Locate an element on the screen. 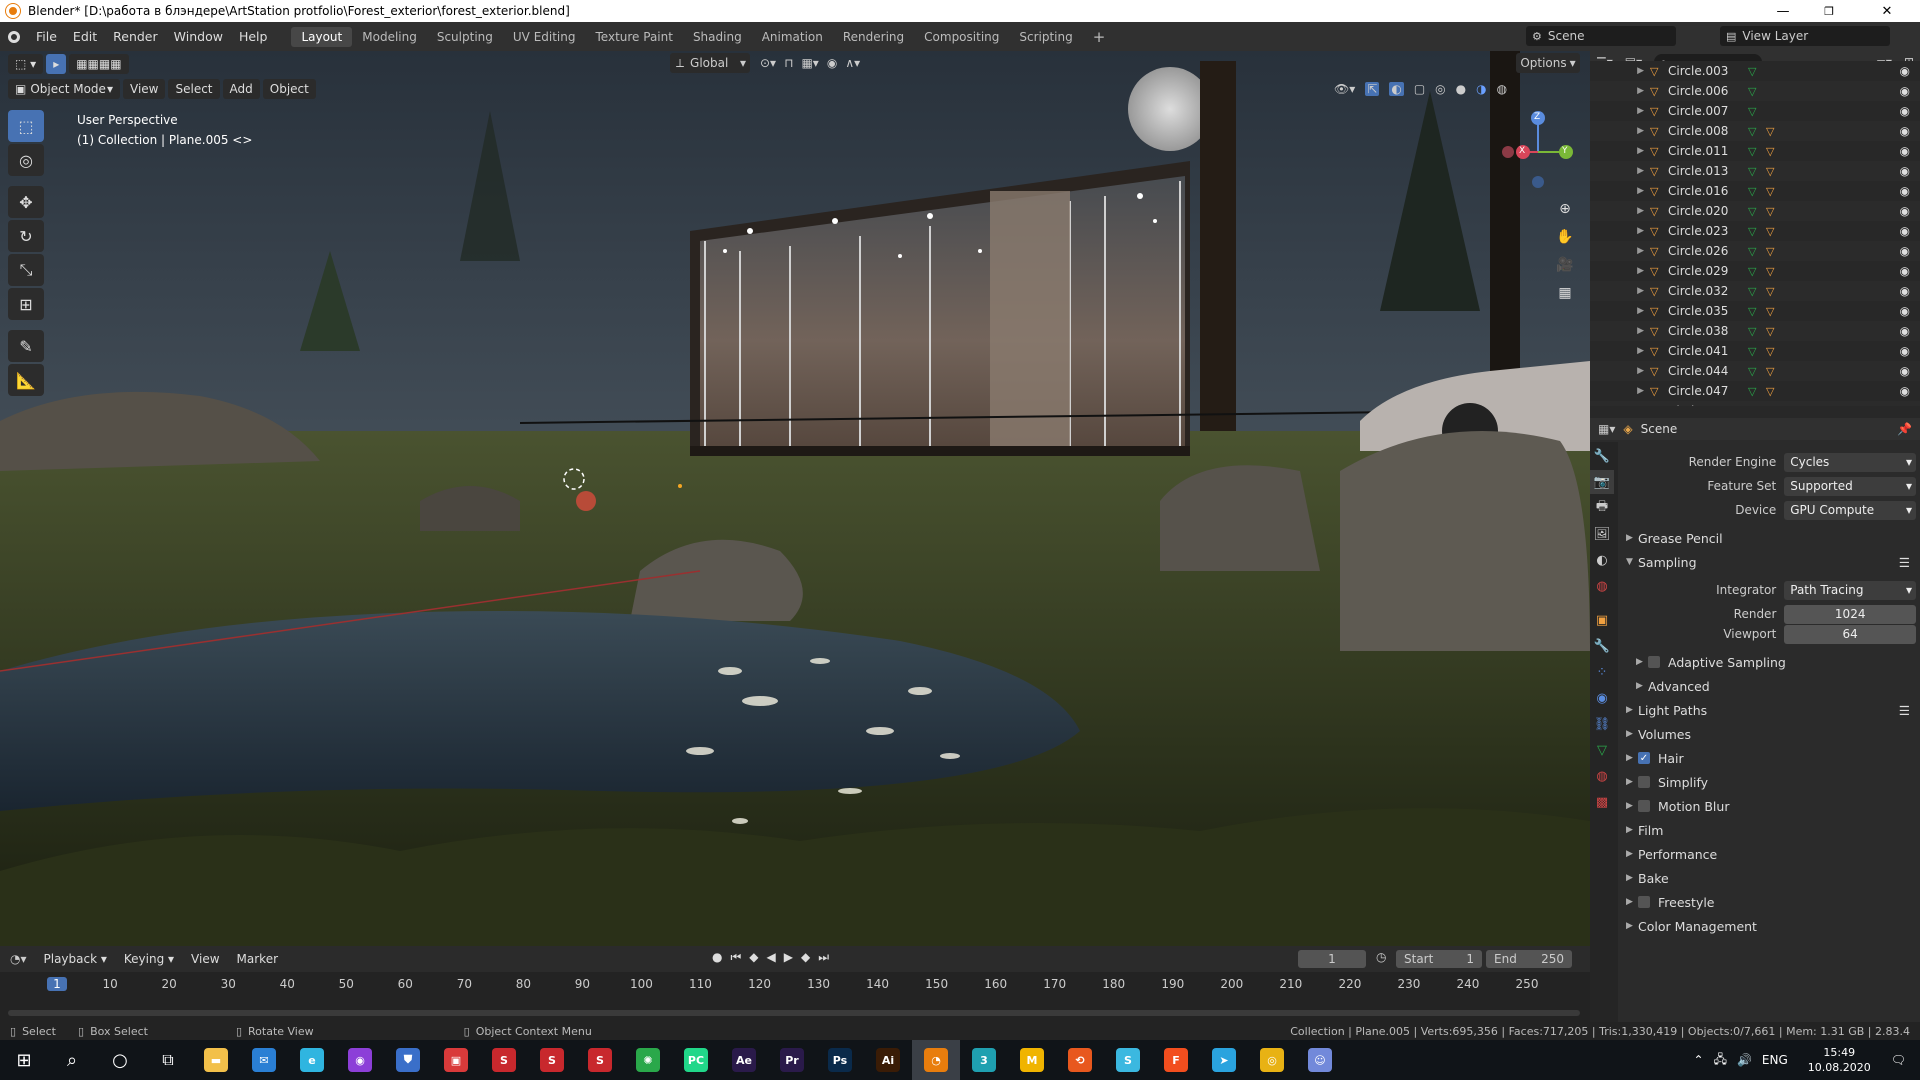  view-layer-tab-icon: 🖼 is located at coordinates (1602, 534).